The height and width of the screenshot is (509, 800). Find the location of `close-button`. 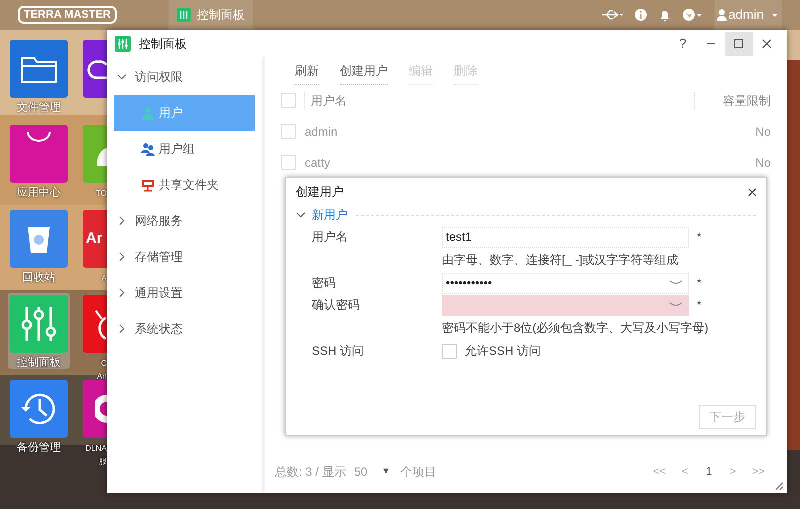

close-button is located at coordinates (752, 192).